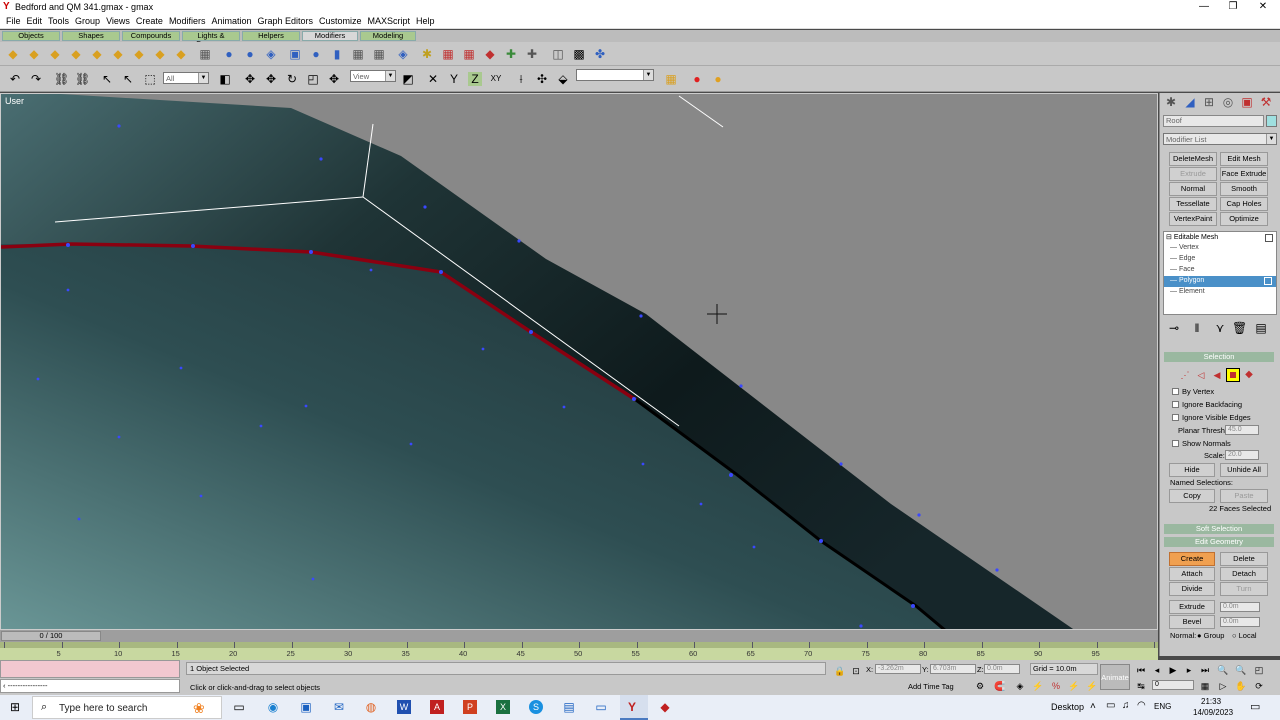 This screenshot has height=720, width=1280. Describe the element at coordinates (1074, 686) in the screenshot. I see `spinner-snap-icon: ⚡` at that location.